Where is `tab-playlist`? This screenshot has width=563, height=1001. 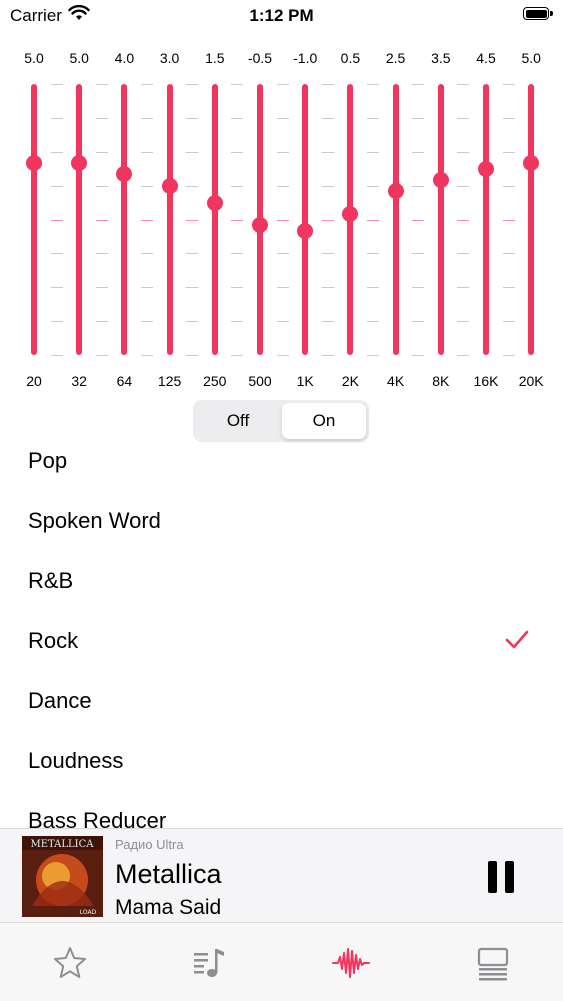
tab-playlist is located at coordinates (210, 963).